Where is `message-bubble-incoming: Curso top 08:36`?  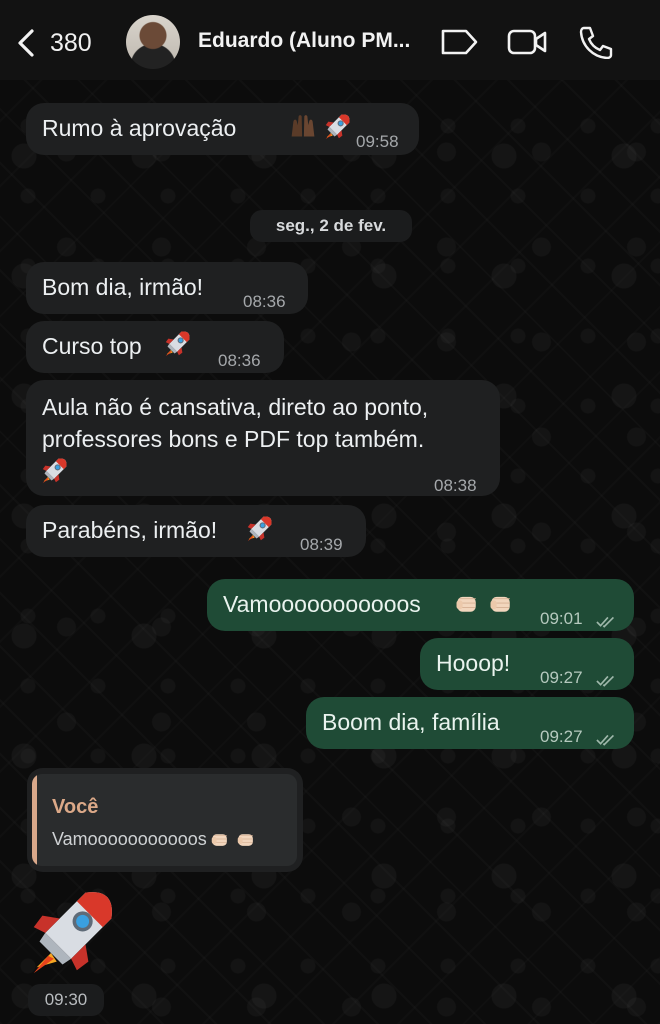
message-bubble-incoming: Curso top 08:36 is located at coordinates (155, 347).